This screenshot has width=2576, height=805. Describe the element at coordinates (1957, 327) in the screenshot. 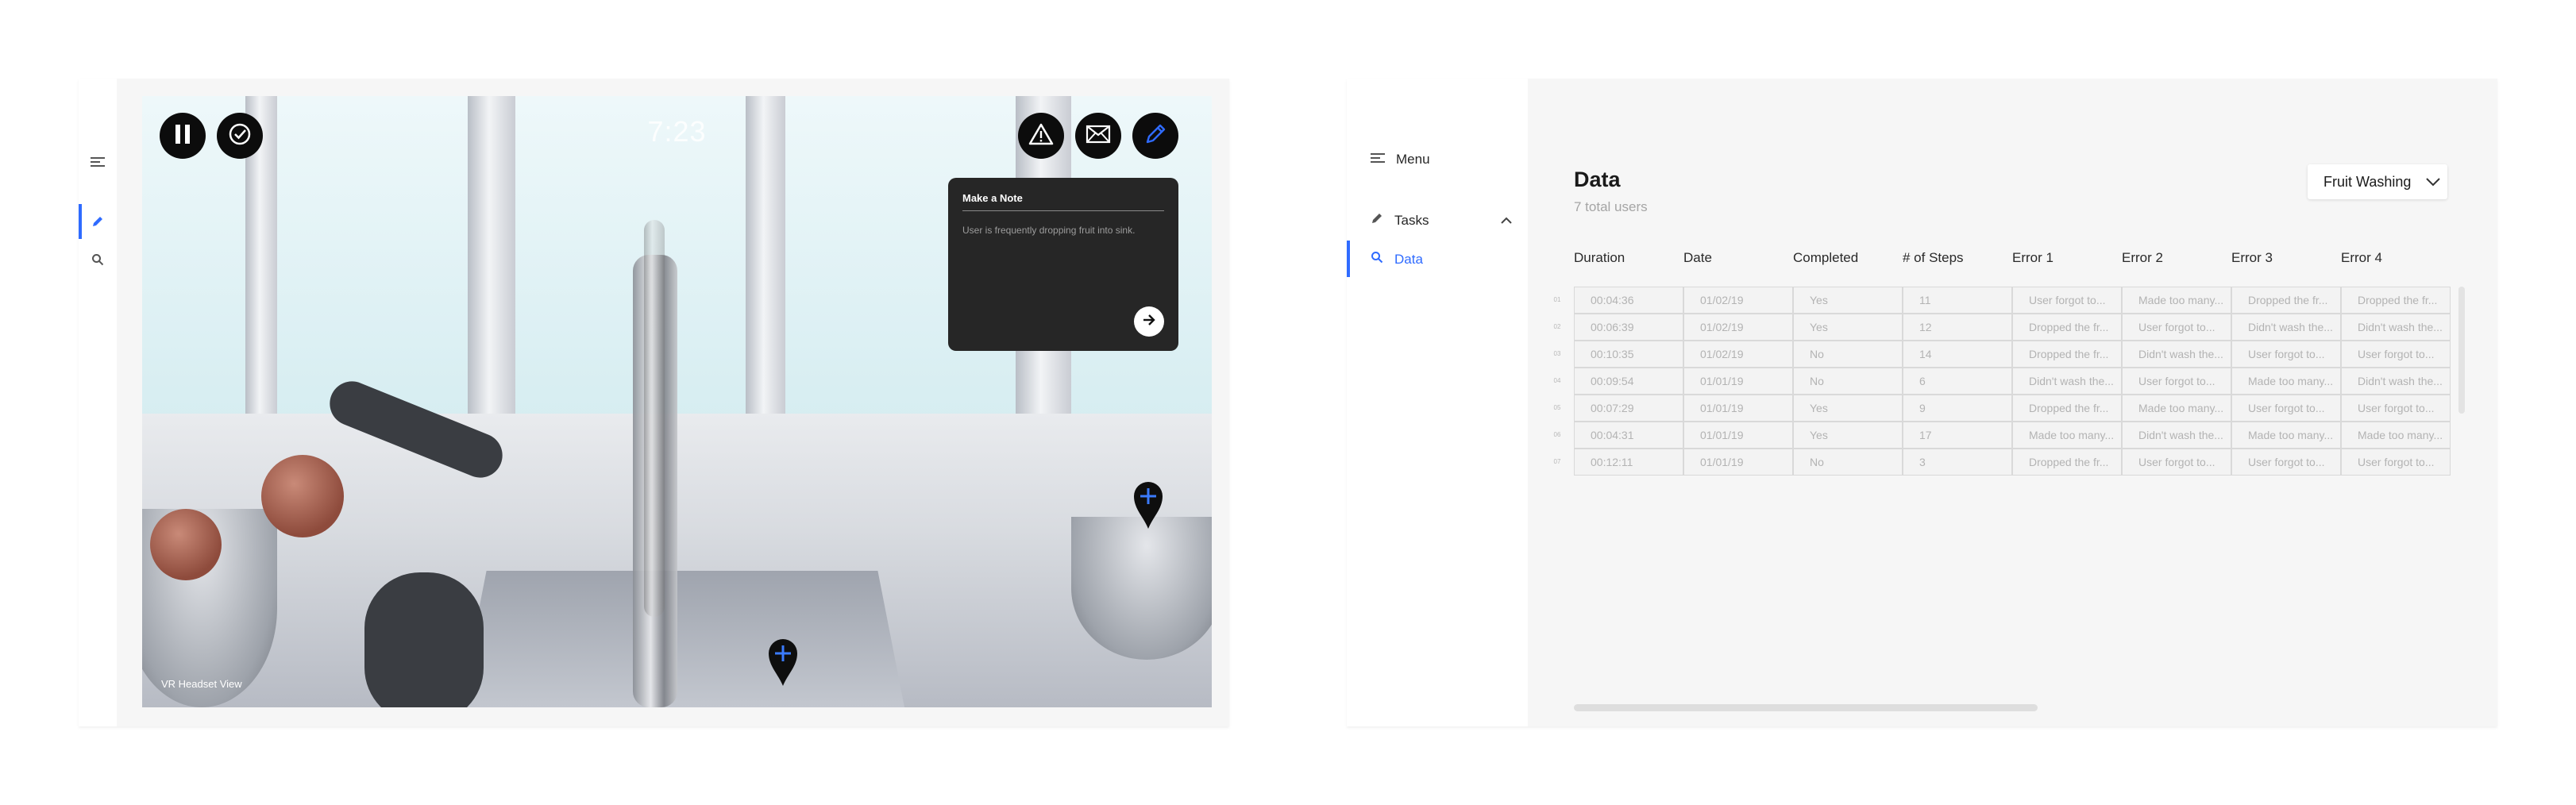

I see `table-cell: 12` at that location.